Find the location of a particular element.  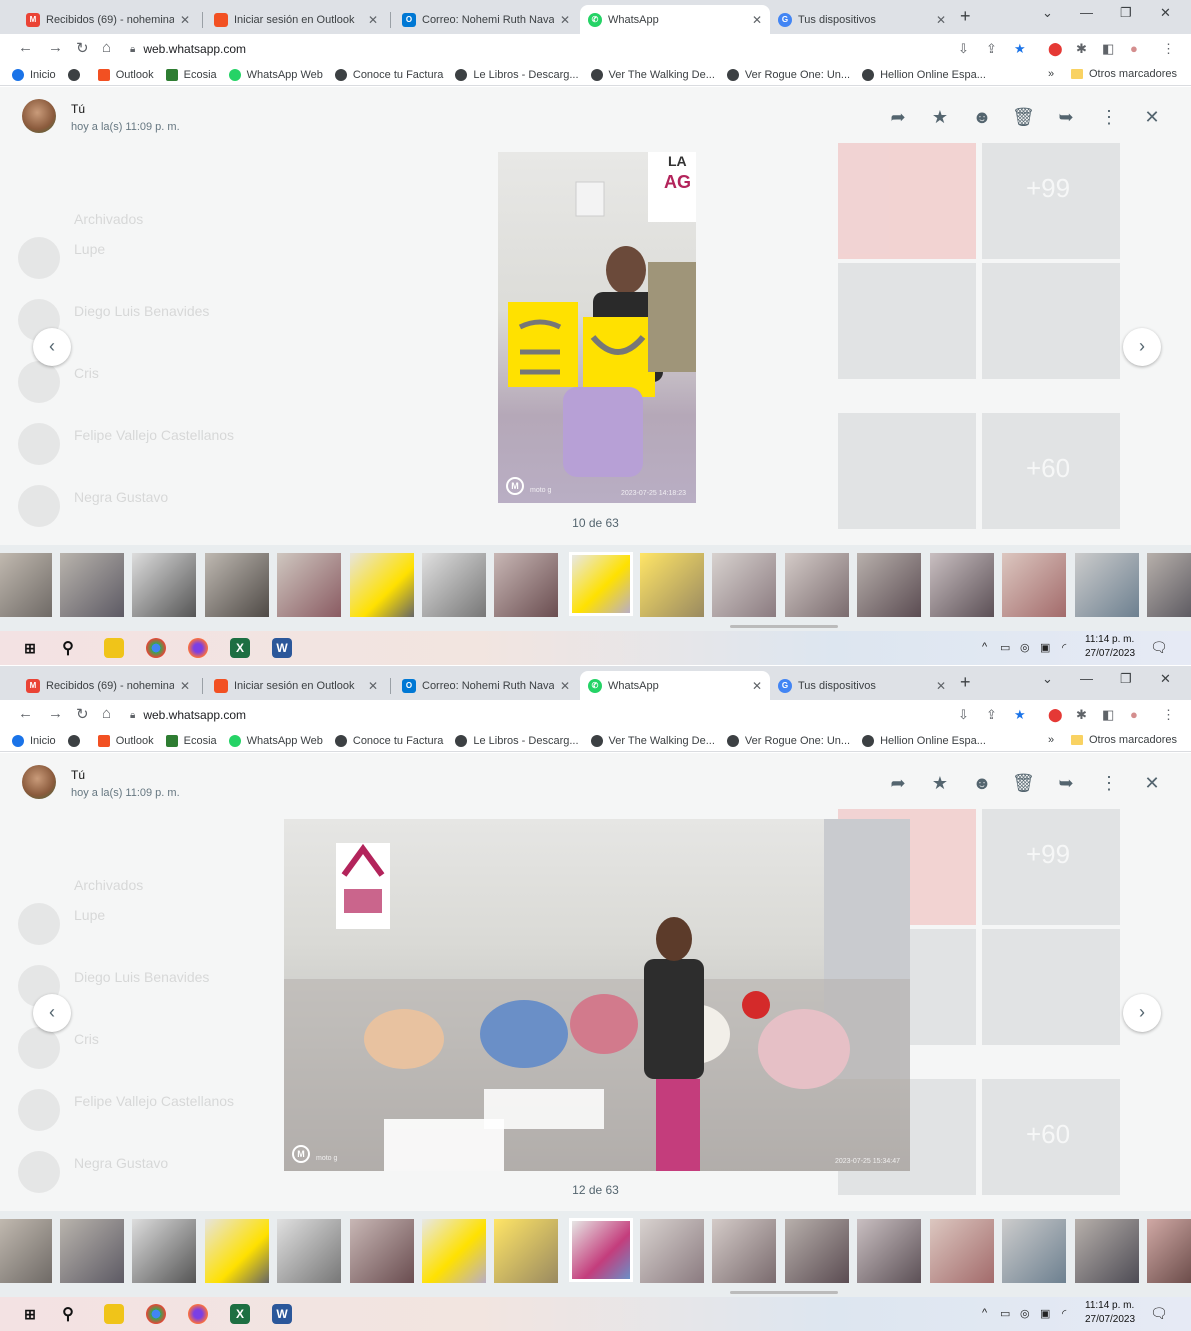

home-icon: ⌂ is located at coordinates (106, 713).